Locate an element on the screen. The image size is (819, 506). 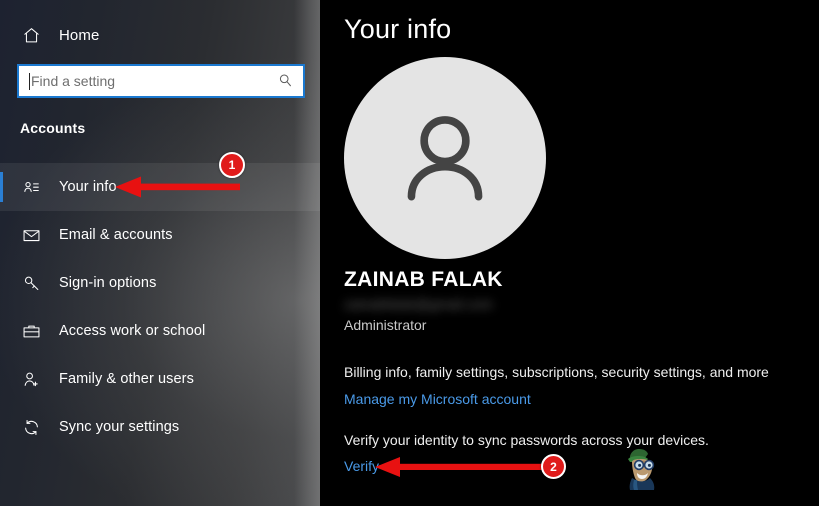
sync-icon is located at coordinates (31, 427).